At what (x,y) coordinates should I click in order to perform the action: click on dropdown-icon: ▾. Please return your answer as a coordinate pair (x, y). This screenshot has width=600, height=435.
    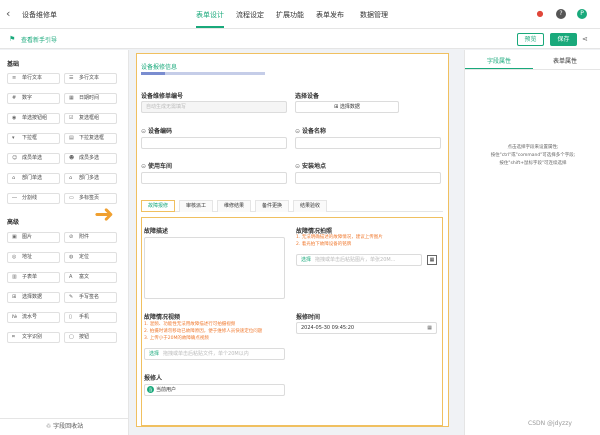
    Looking at the image, I should click on (13, 138).